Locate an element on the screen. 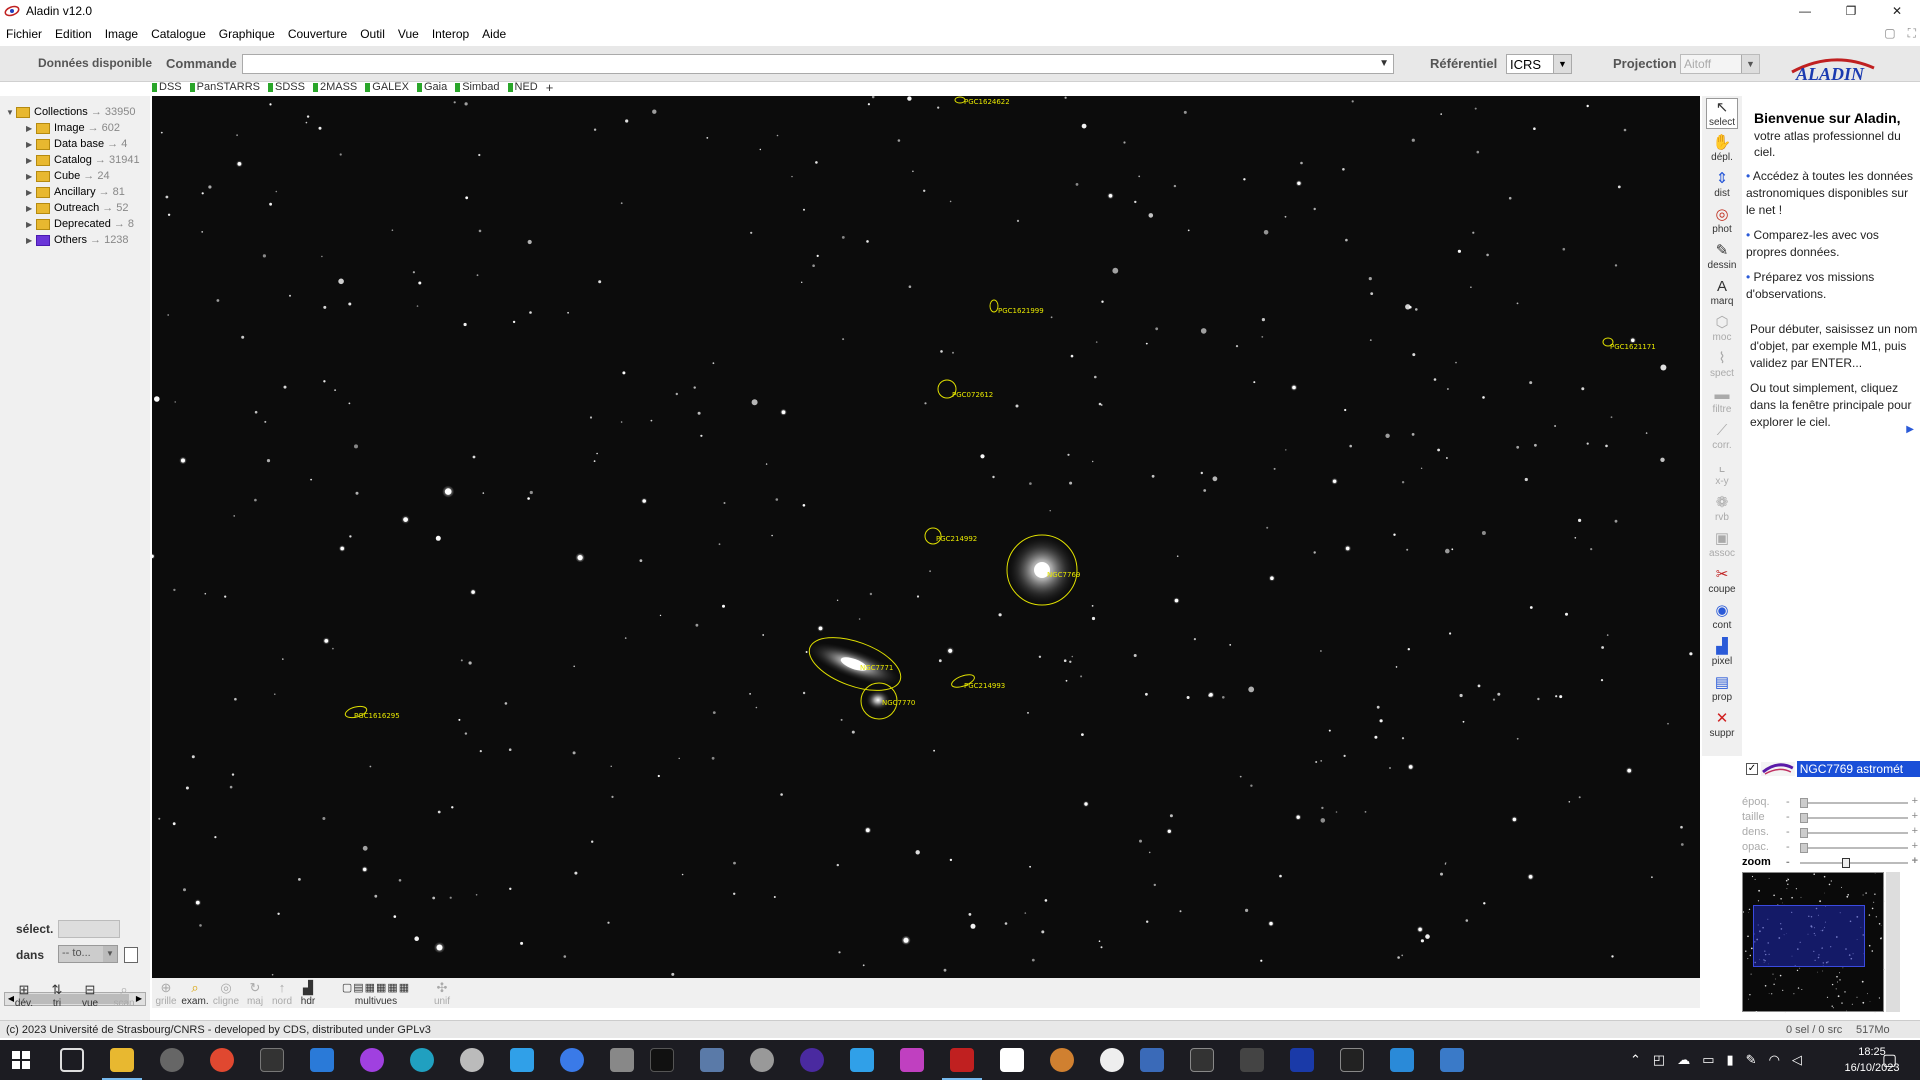 The width and height of the screenshot is (1920, 1080). brave-icon is located at coordinates (222, 1060).